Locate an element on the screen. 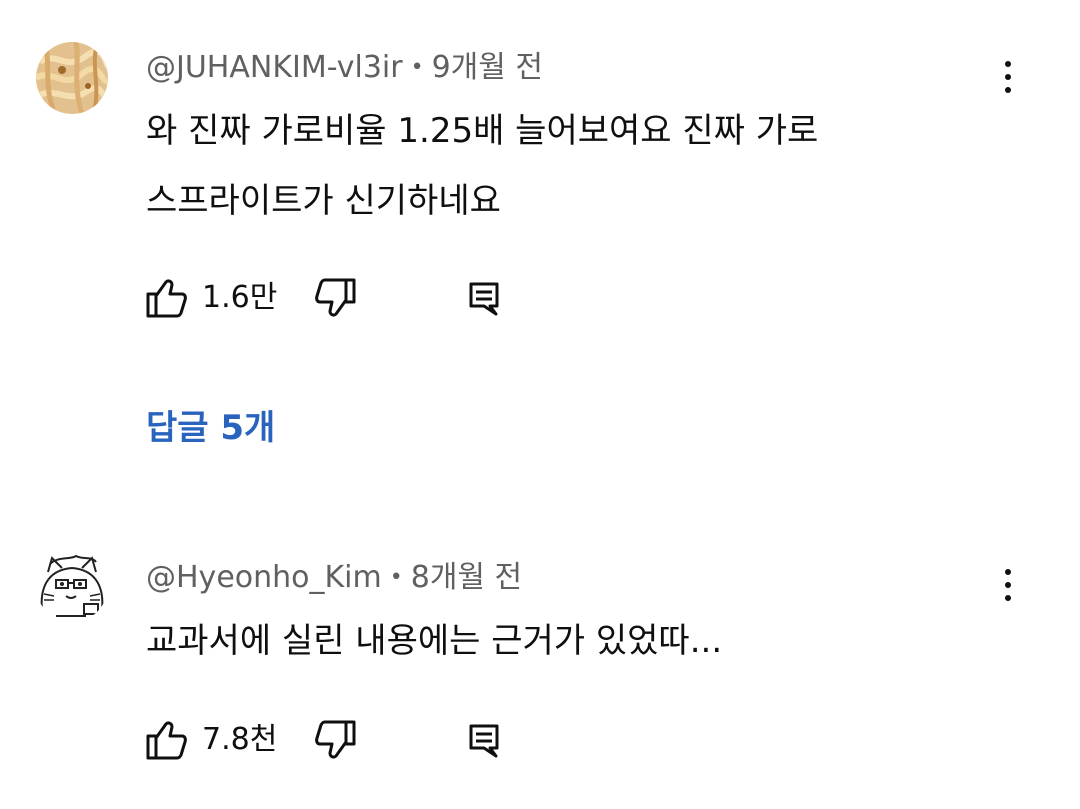 The image size is (1080, 809). comment-meta: @JUHANKIM-vl3ir • 9개월 전 is located at coordinates (344, 69).